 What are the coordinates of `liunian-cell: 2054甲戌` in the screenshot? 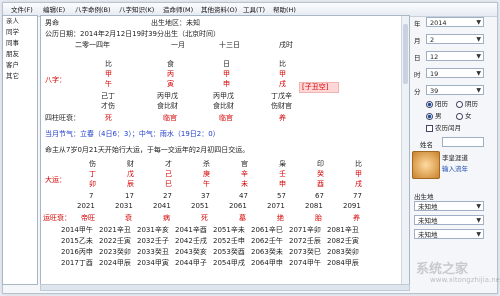 It's located at (229, 263).